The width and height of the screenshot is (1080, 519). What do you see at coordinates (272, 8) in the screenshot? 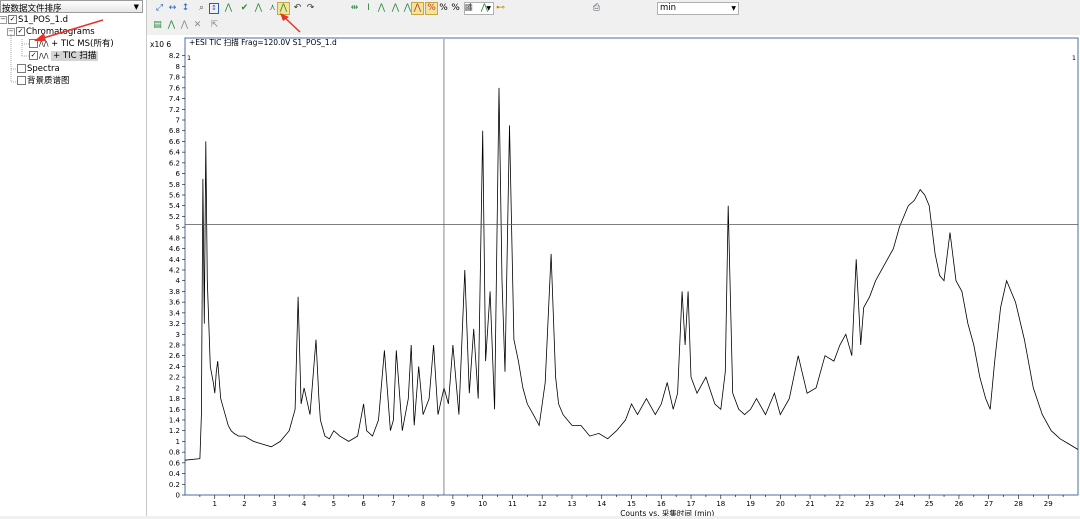
I see `baseline-icon: ⋏` at bounding box center [272, 8].